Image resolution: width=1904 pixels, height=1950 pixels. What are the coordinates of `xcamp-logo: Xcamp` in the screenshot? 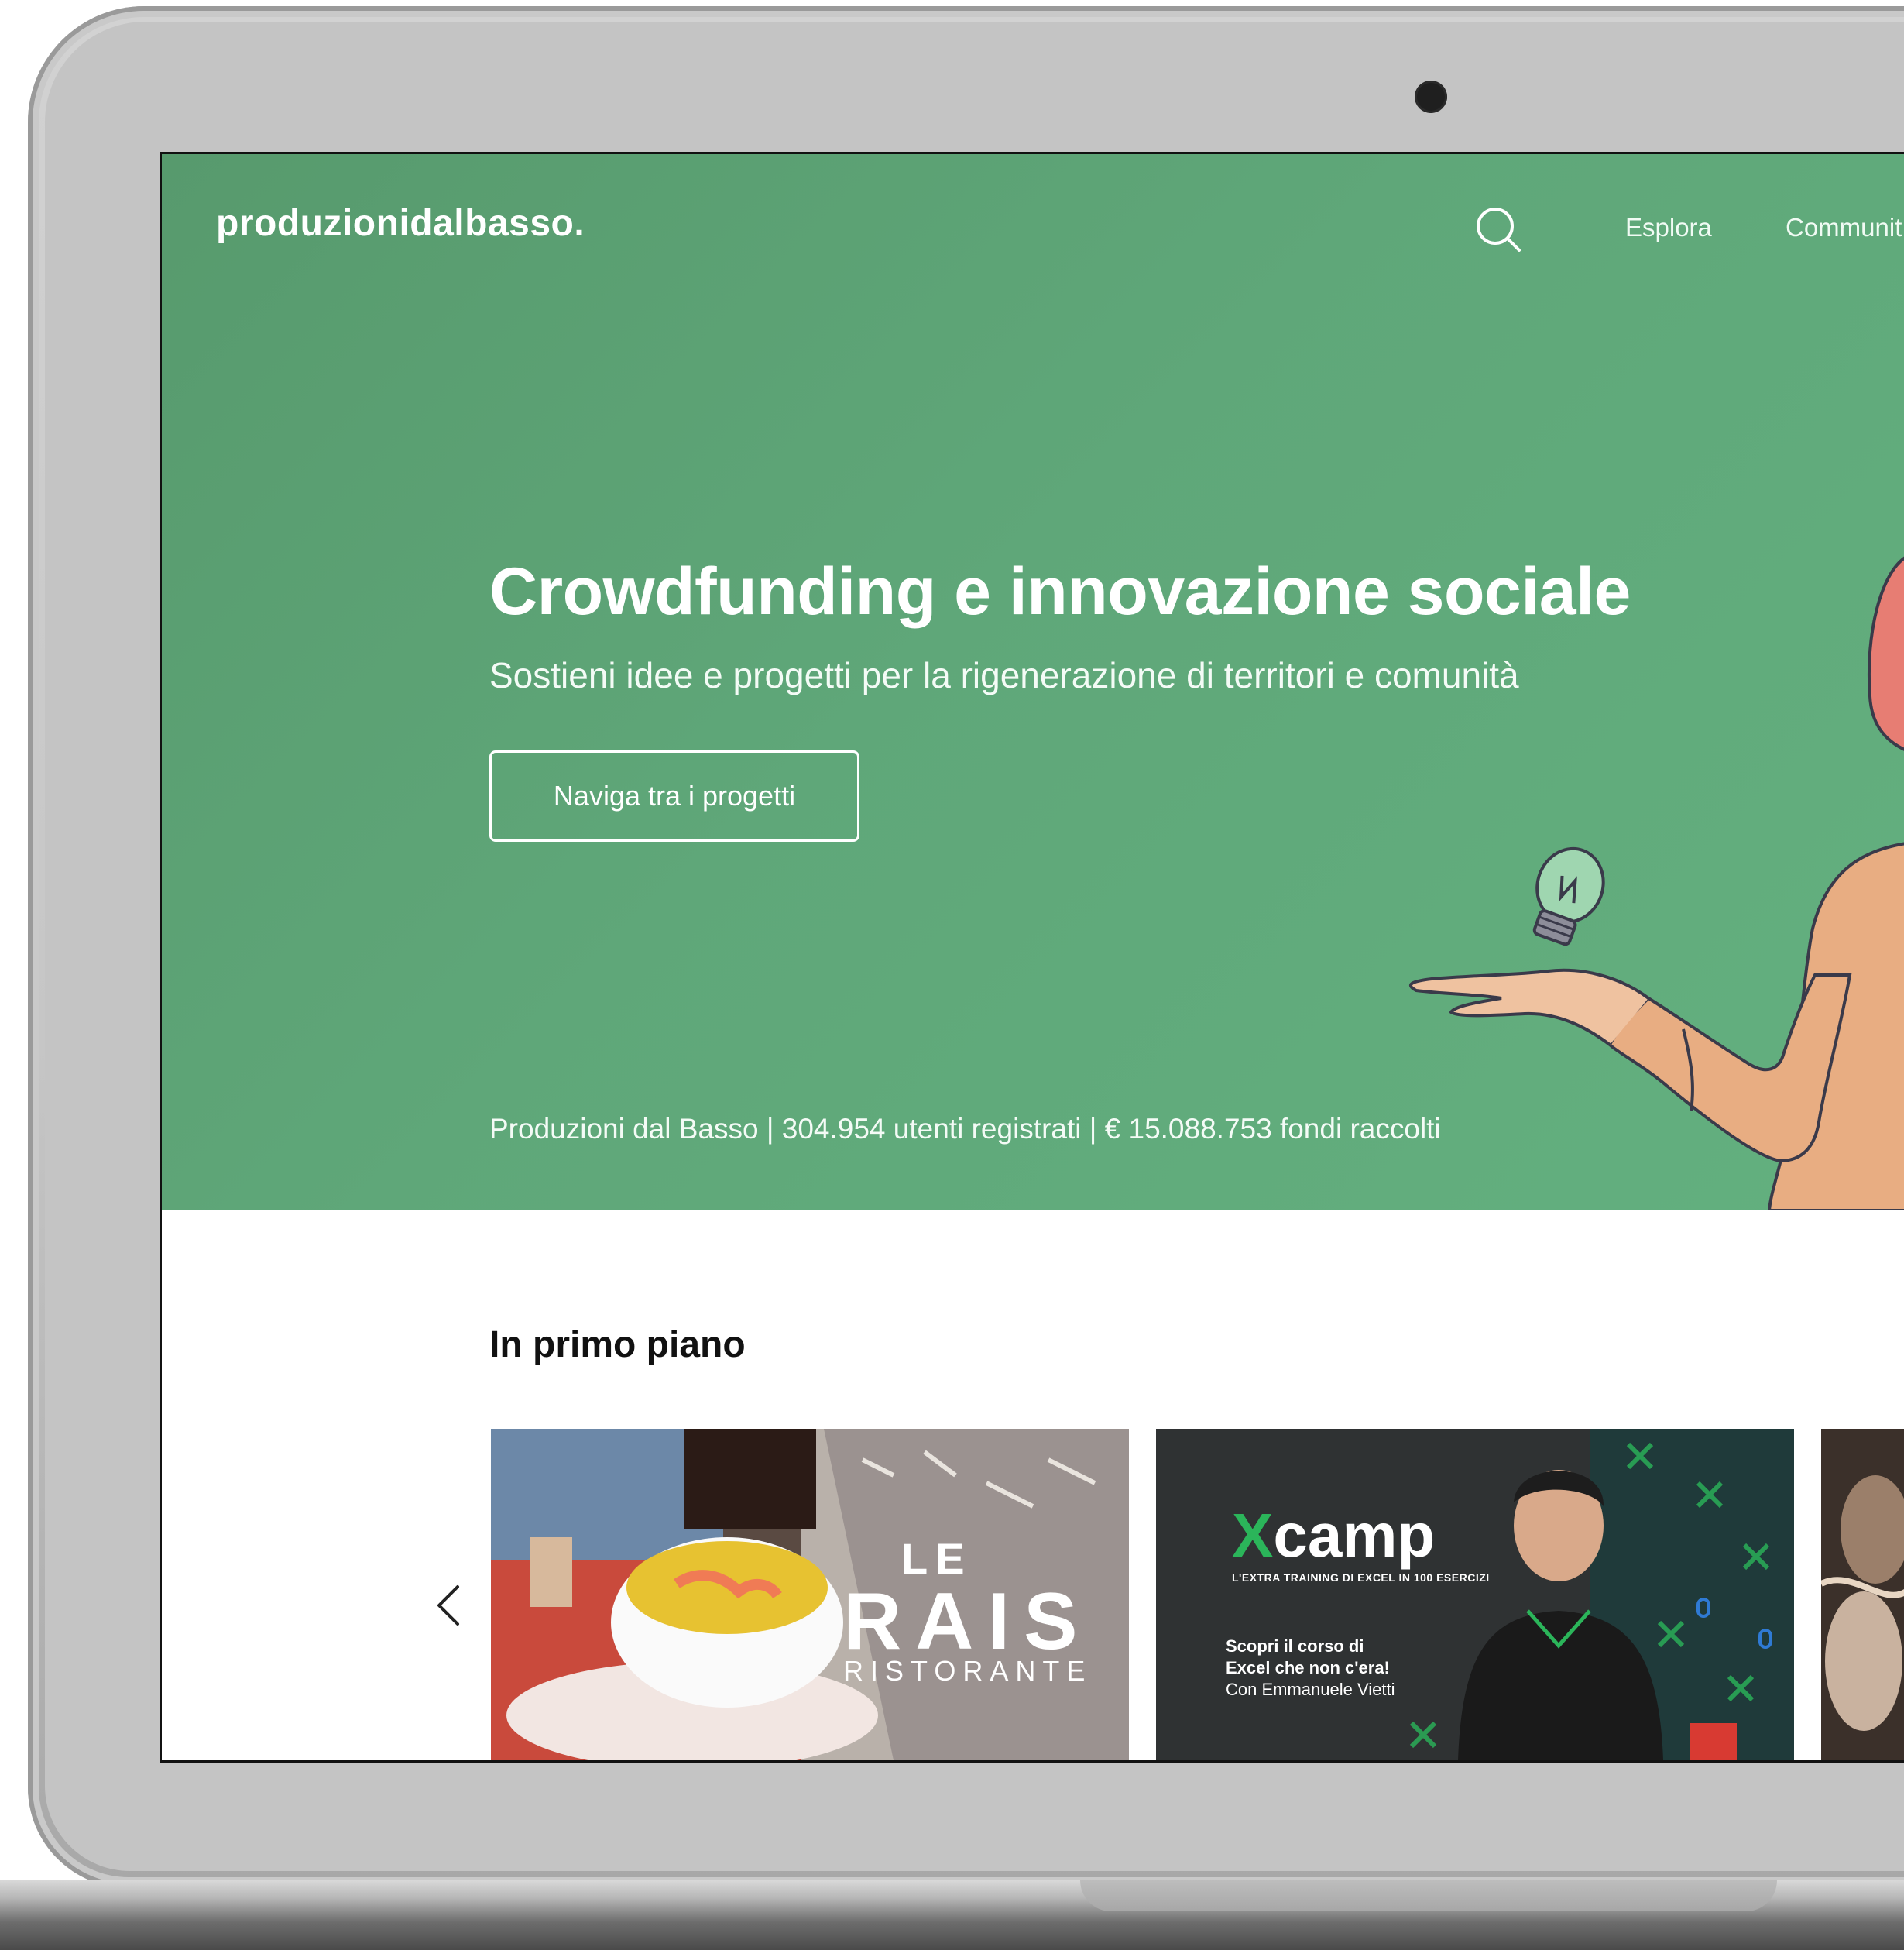 It's located at (1333, 1535).